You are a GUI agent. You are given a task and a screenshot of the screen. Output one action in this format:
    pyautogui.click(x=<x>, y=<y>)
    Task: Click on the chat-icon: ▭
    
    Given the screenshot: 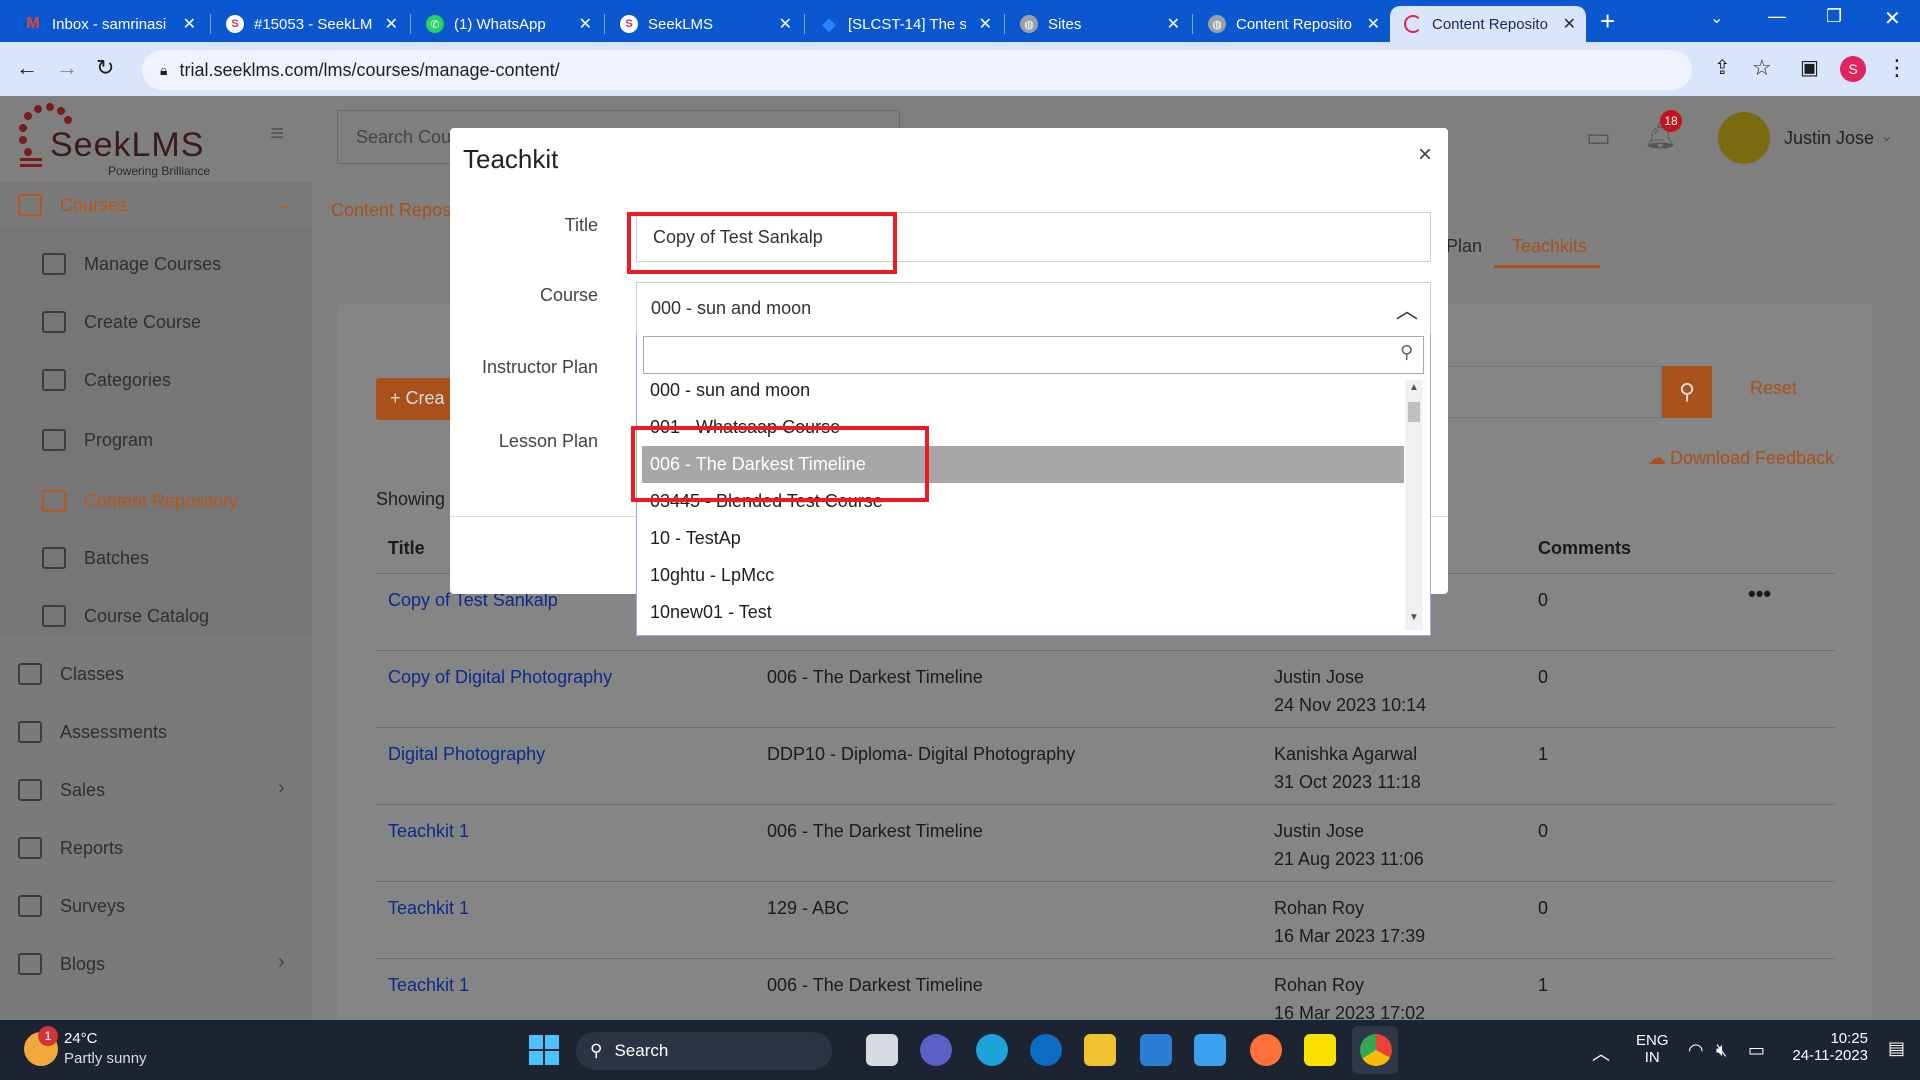 What is the action you would take?
    pyautogui.click(x=1598, y=137)
    